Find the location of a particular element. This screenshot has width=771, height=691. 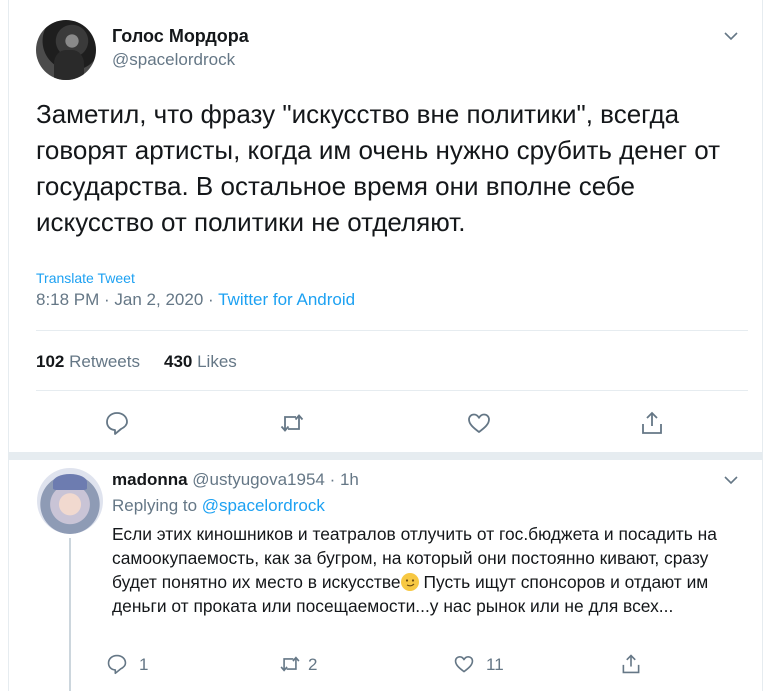

reply-like-count: 11 is located at coordinates (495, 664).